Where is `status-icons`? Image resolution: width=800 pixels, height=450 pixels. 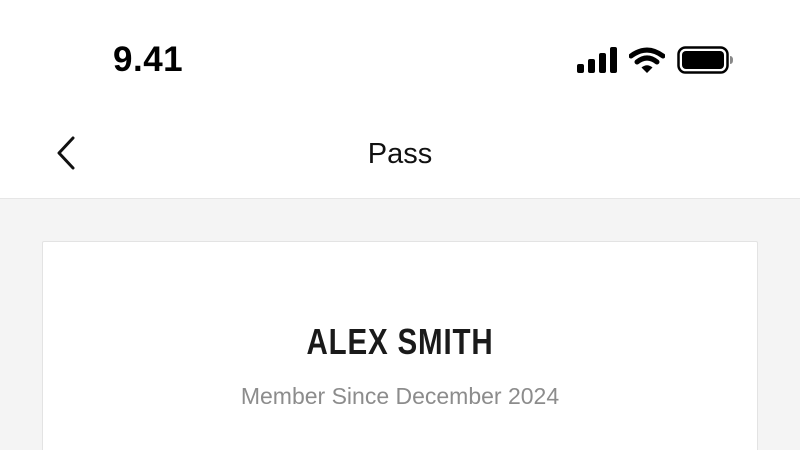
status-icons is located at coordinates (655, 60).